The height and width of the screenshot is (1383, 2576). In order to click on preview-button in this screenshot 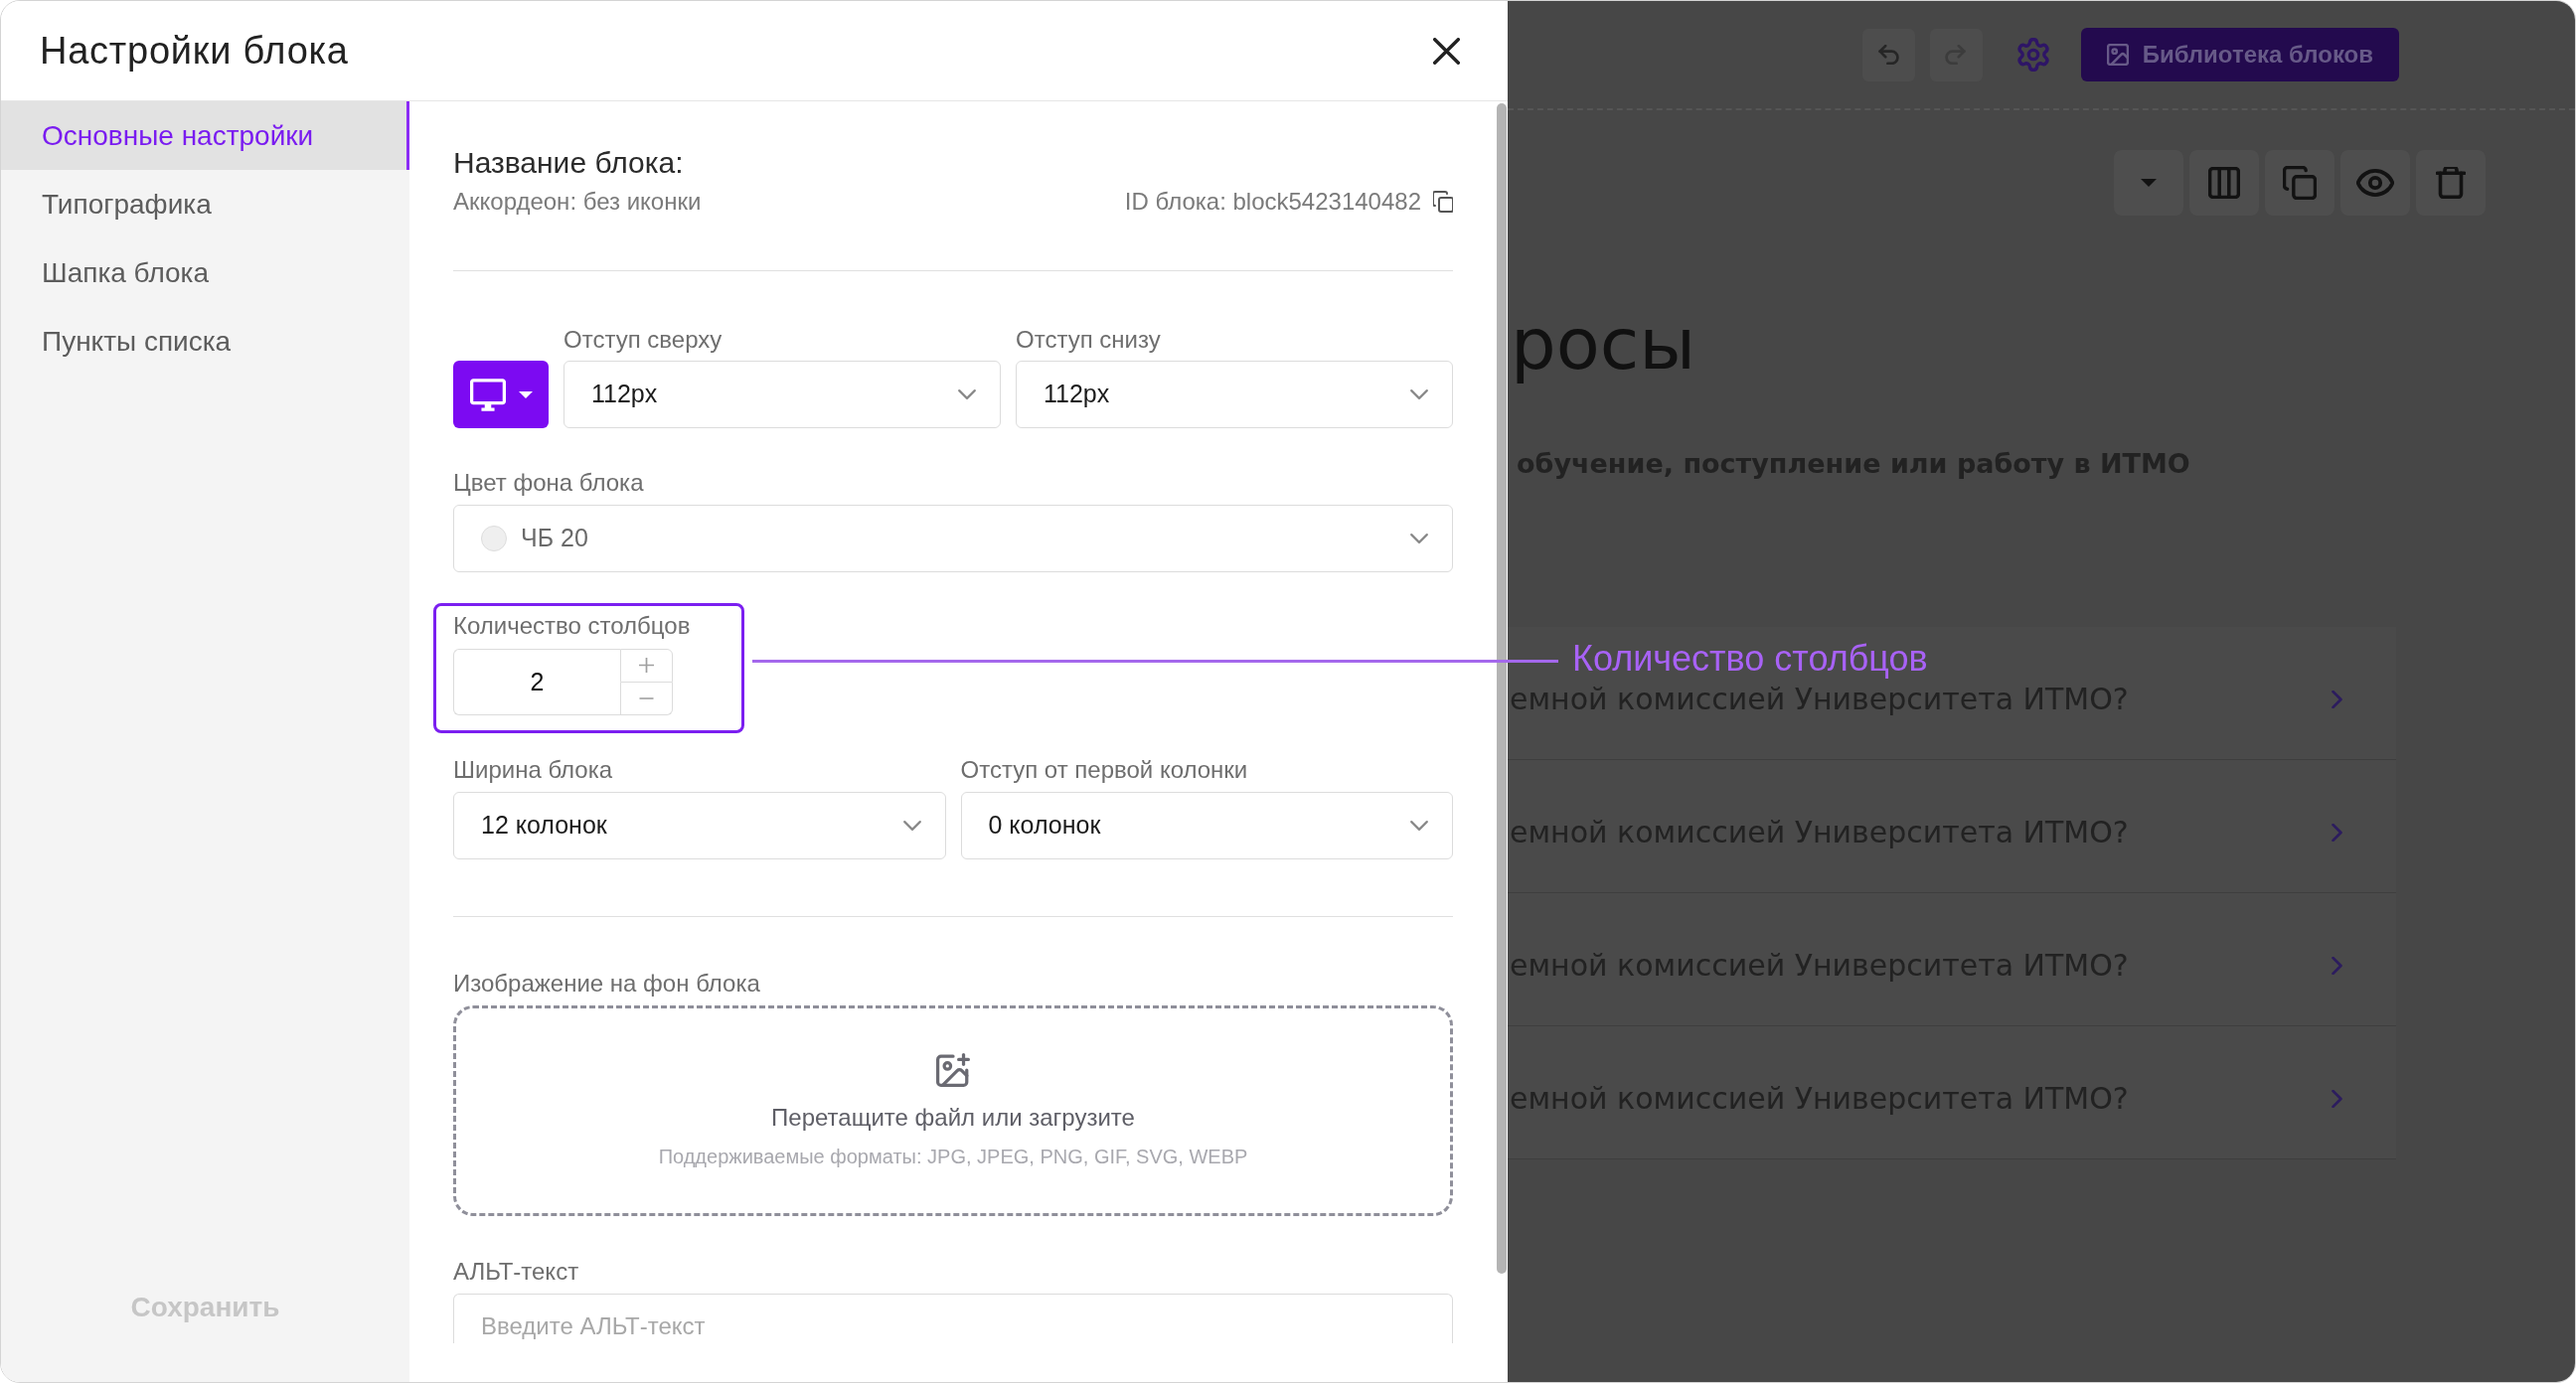, I will do `click(2375, 183)`.